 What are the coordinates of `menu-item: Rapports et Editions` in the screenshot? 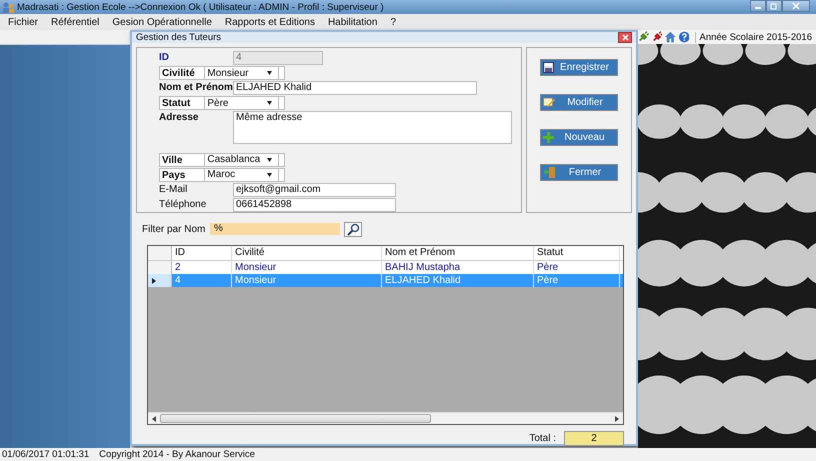 It's located at (269, 22).